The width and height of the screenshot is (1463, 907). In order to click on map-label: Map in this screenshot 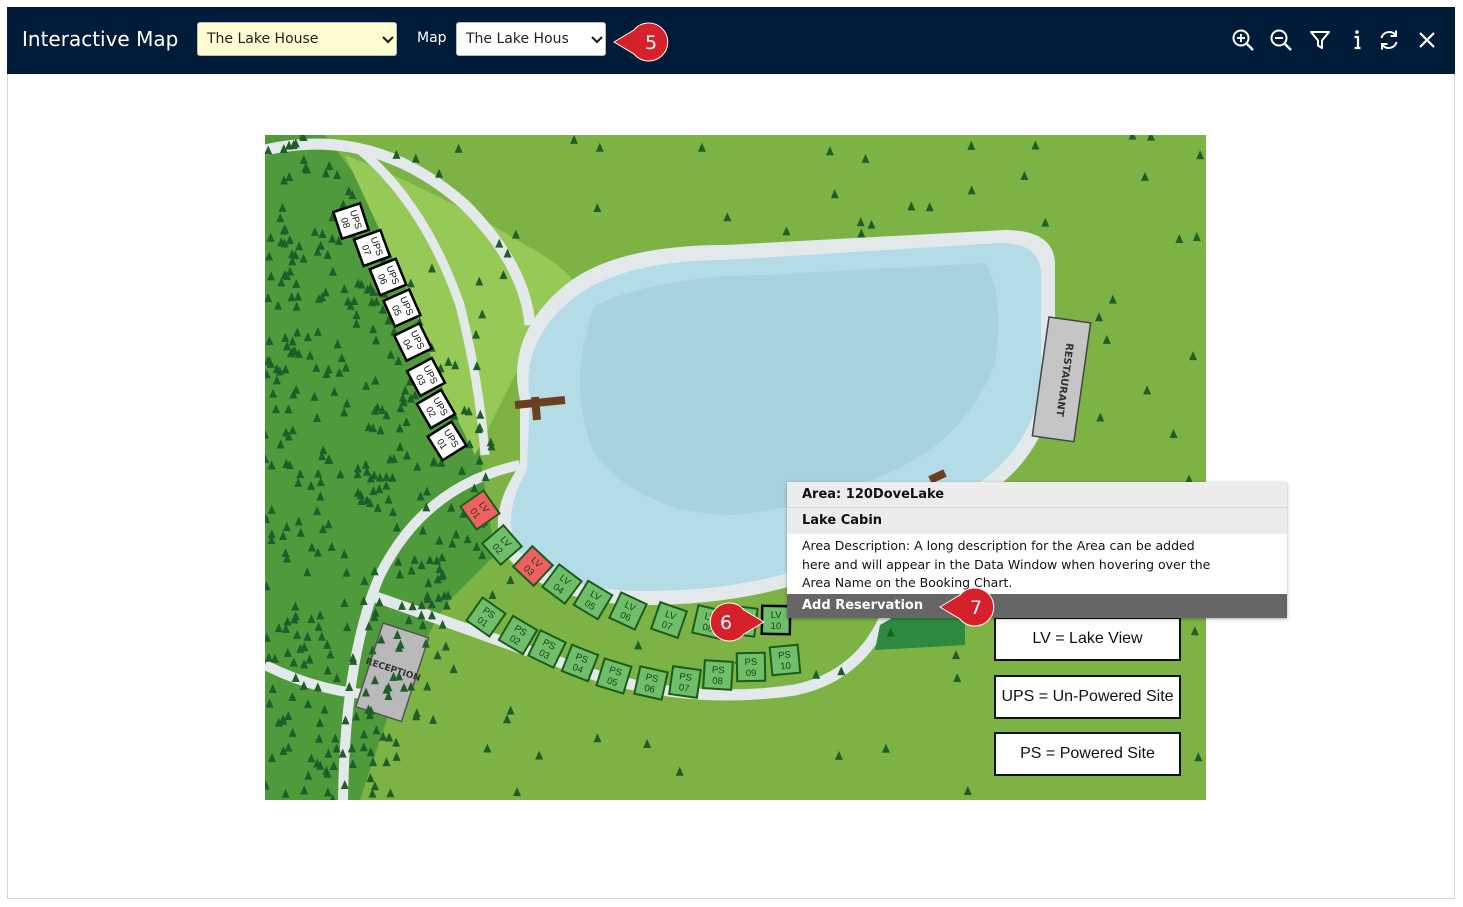, I will do `click(432, 38)`.